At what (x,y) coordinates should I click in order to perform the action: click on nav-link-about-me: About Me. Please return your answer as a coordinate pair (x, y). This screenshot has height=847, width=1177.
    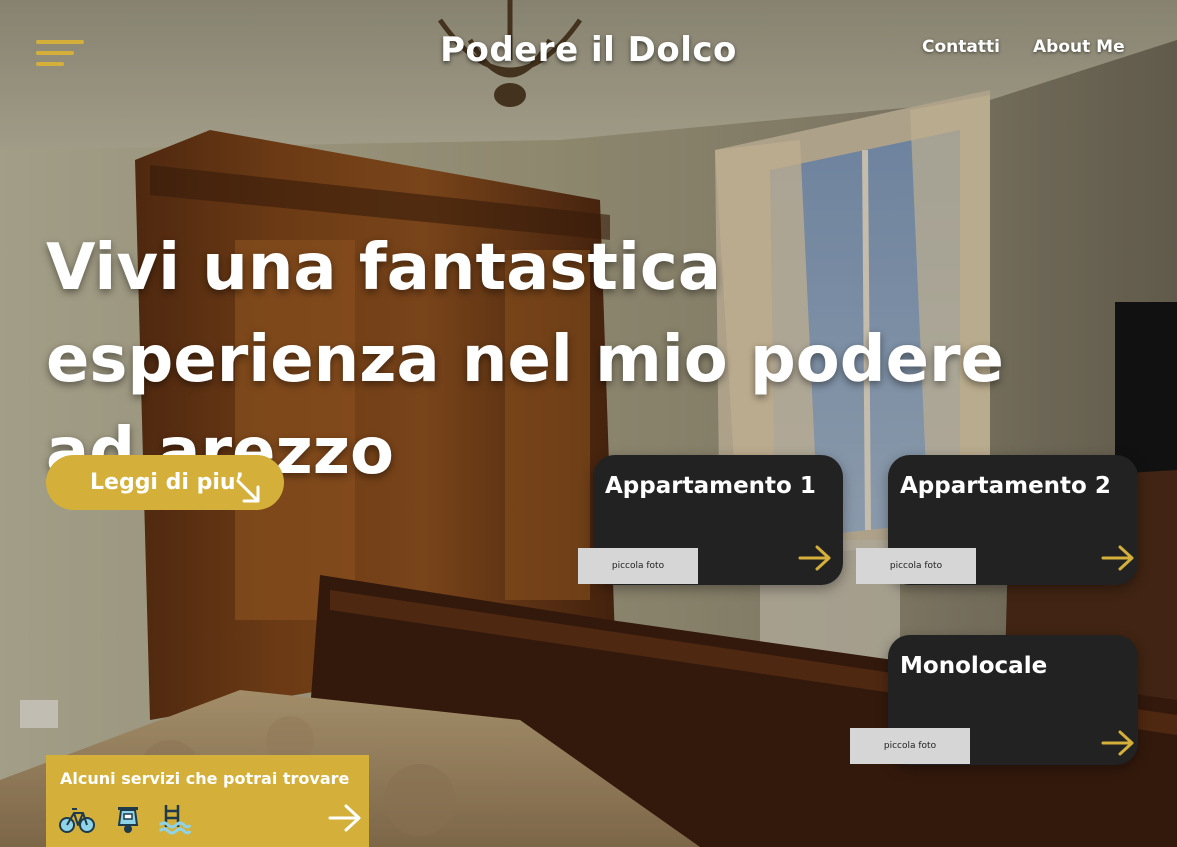
    Looking at the image, I should click on (1079, 47).